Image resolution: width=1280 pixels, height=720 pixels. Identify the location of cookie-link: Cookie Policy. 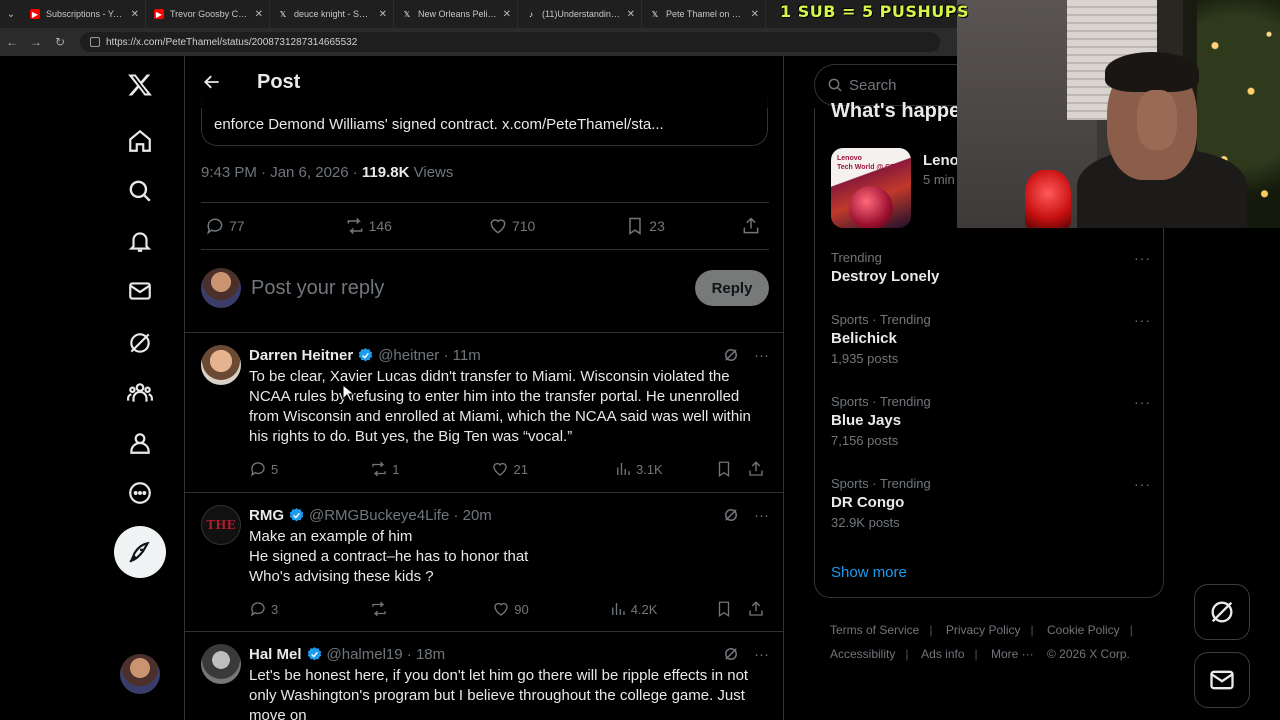
(1083, 630).